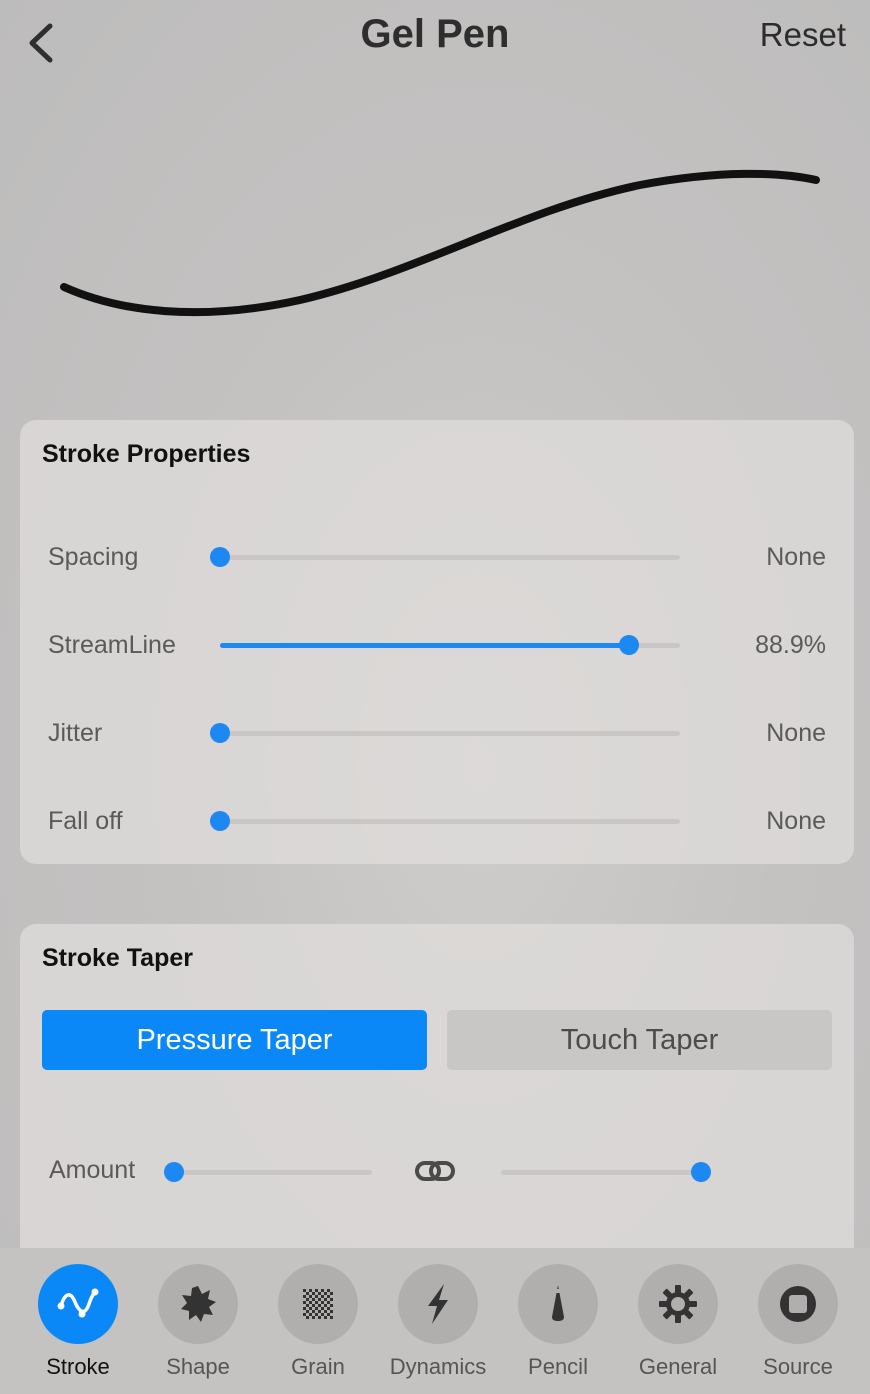 This screenshot has height=1394, width=870. What do you see at coordinates (424, 645) in the screenshot?
I see `slider-fill` at bounding box center [424, 645].